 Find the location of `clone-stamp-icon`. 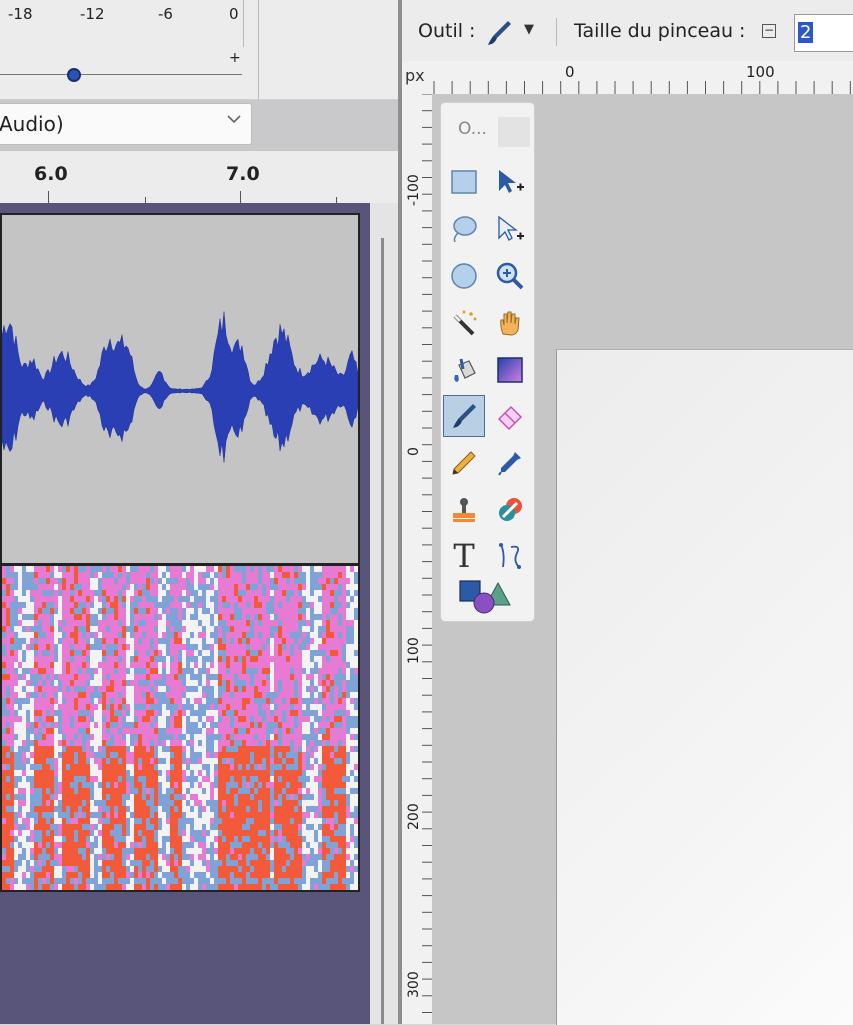

clone-stamp-icon is located at coordinates (464, 510).